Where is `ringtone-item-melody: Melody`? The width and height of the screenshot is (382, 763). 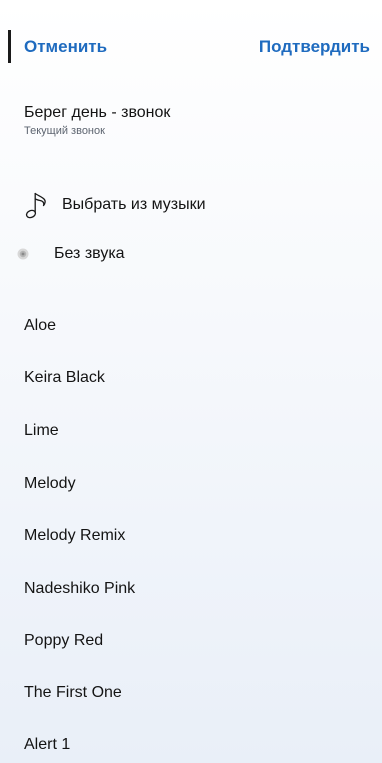
ringtone-item-melody: Melody is located at coordinates (50, 484).